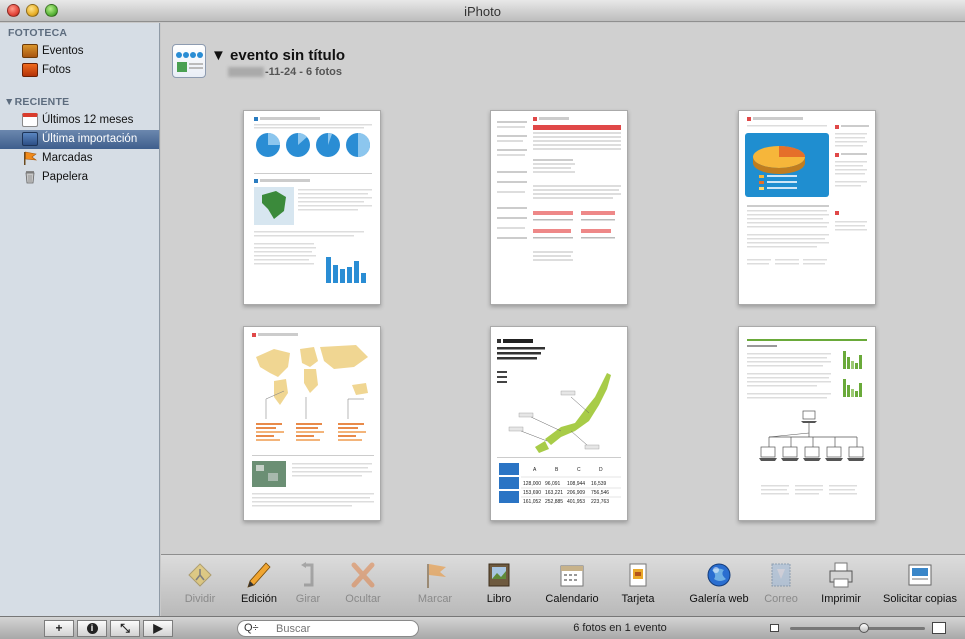 This screenshot has width=965, height=639. I want to click on table-header-c: C, so click(579, 470).